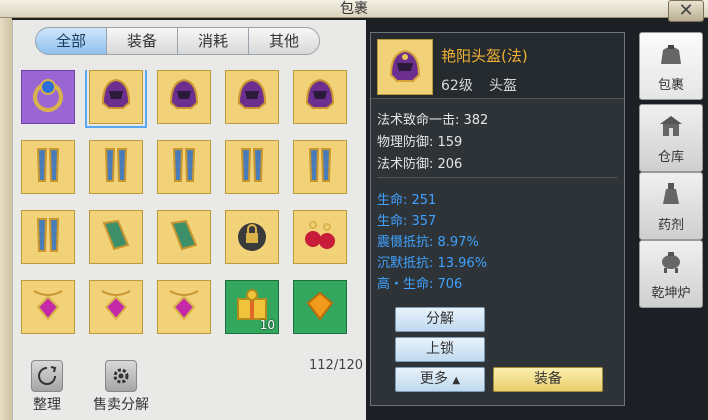 The image size is (708, 420). What do you see at coordinates (671, 264) in the screenshot?
I see `furnace-icon` at bounding box center [671, 264].